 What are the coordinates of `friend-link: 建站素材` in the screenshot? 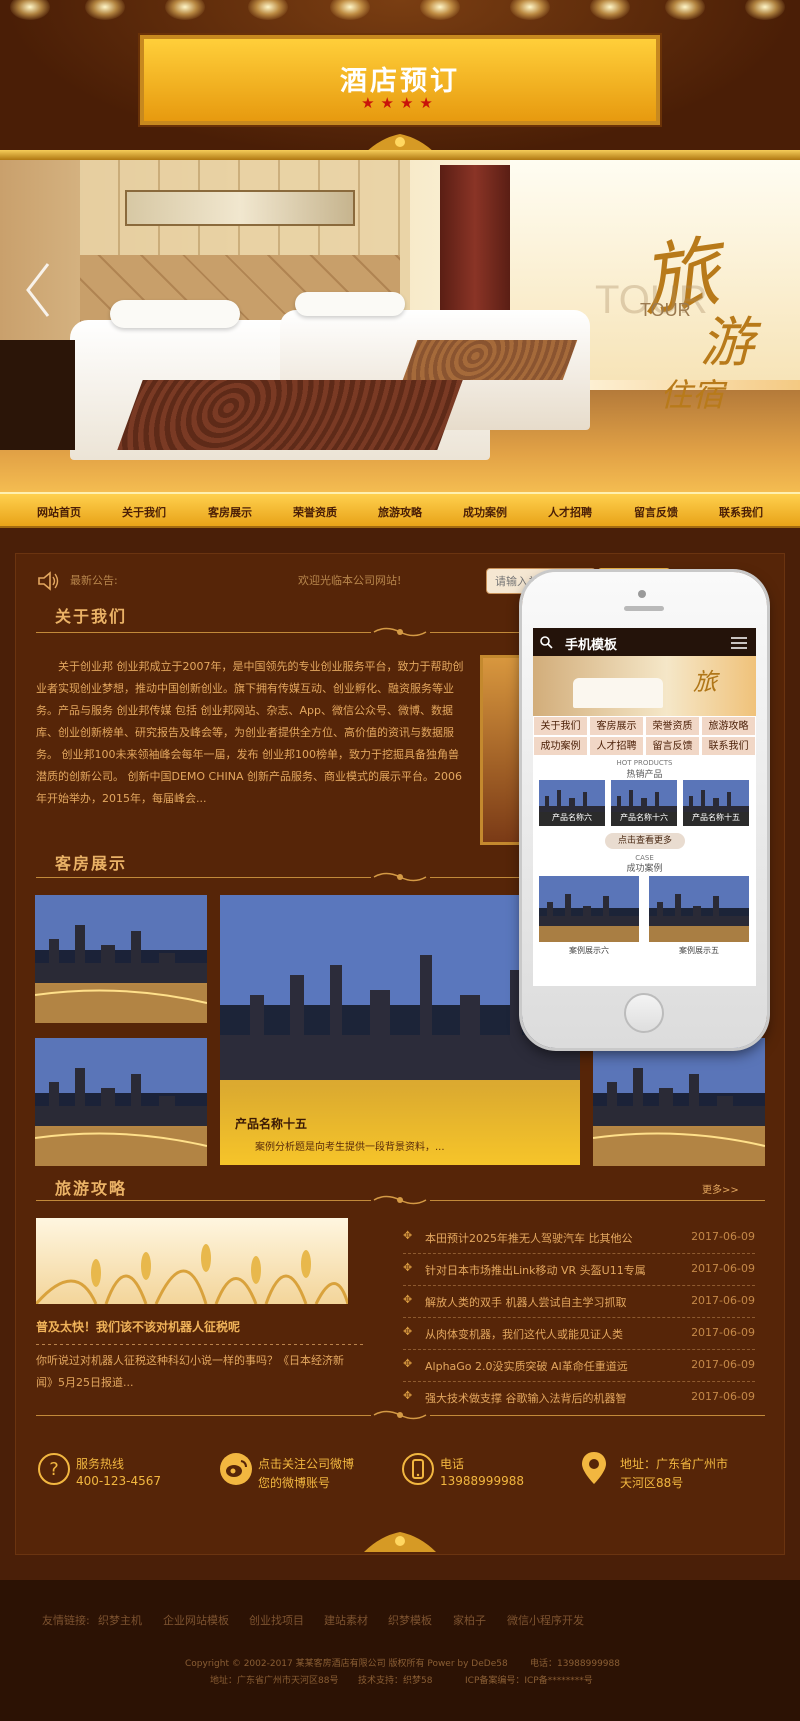 It's located at (346, 1620).